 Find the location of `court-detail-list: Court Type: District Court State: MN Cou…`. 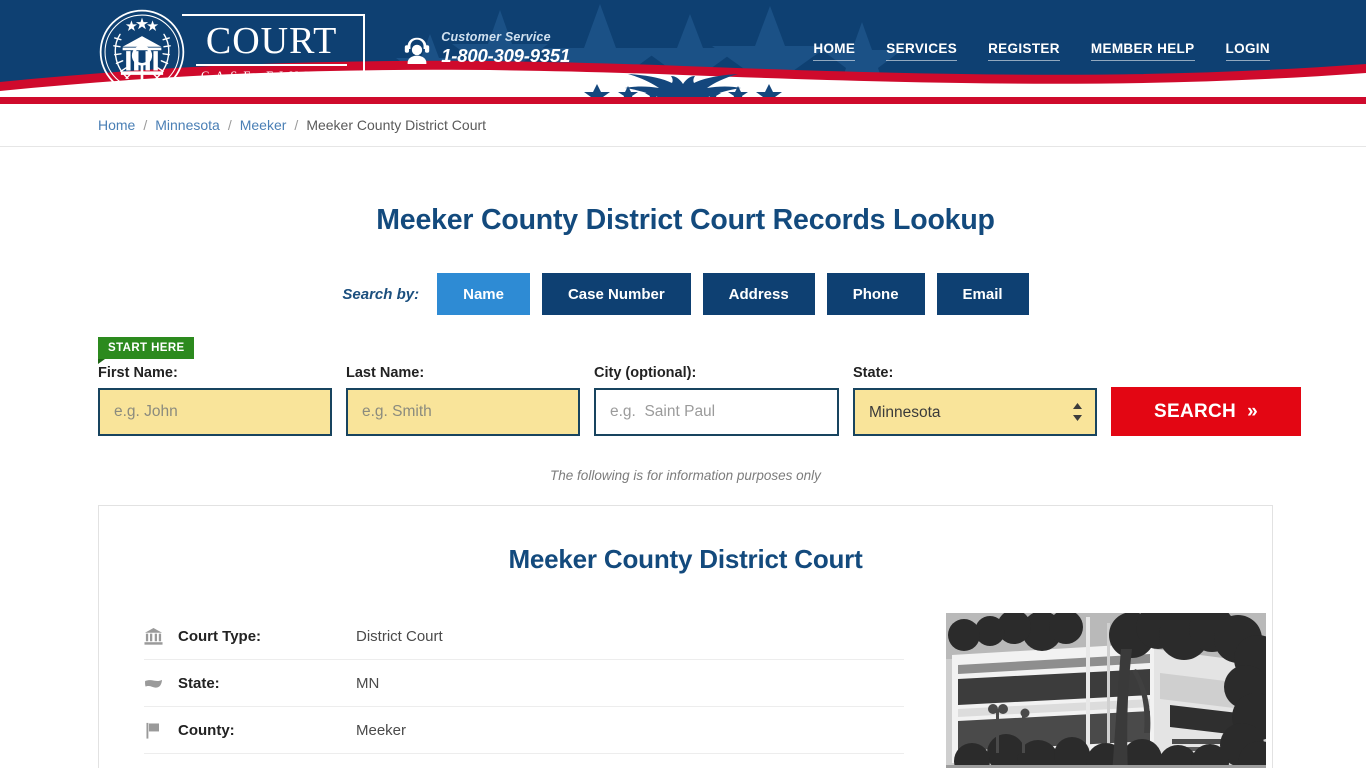

court-detail-list: Court Type: District Court State: MN Cou… is located at coordinates (524, 690).